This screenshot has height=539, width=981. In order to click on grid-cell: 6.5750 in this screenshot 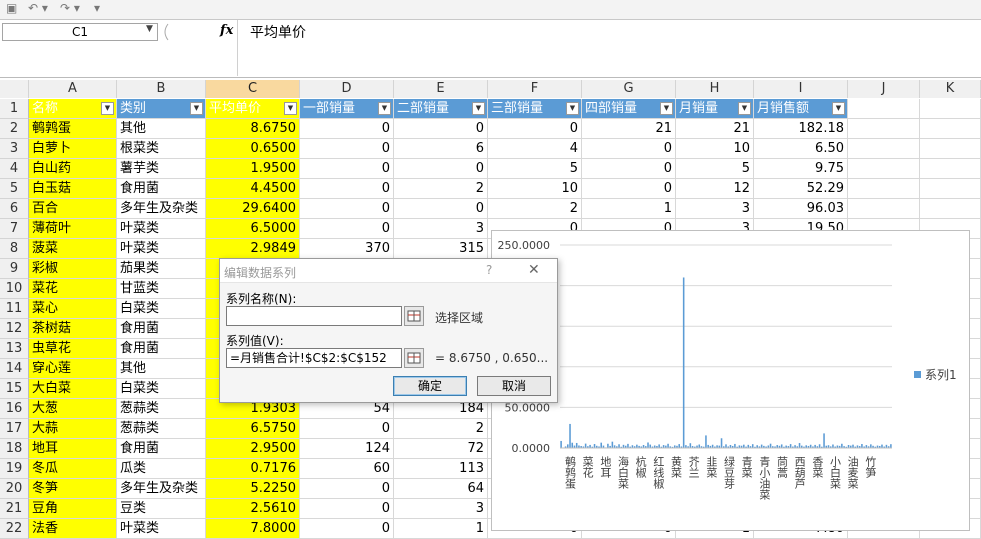, I will do `click(253, 429)`.